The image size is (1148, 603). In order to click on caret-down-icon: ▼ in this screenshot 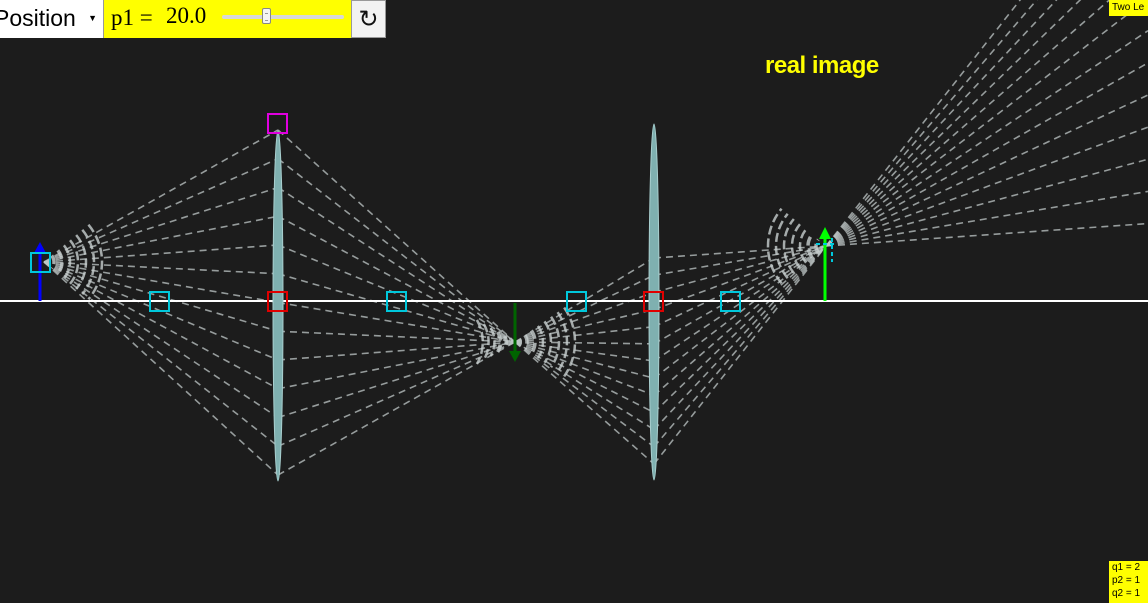, I will do `click(92, 18)`.